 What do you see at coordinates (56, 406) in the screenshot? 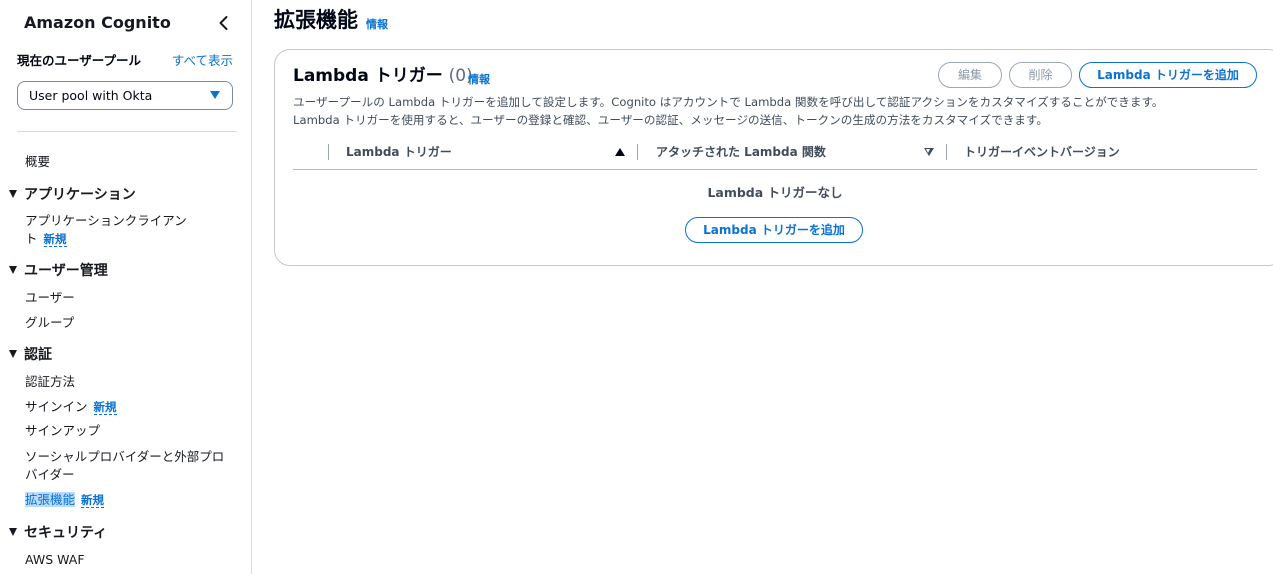
I see `sidebar-item-label: サインイン` at bounding box center [56, 406].